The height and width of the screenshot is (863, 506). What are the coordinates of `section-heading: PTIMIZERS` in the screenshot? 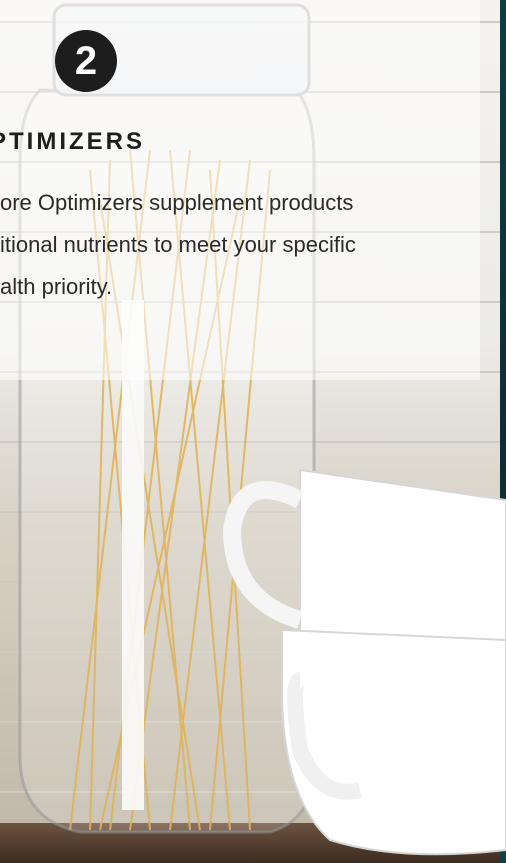 It's located at (73, 141).